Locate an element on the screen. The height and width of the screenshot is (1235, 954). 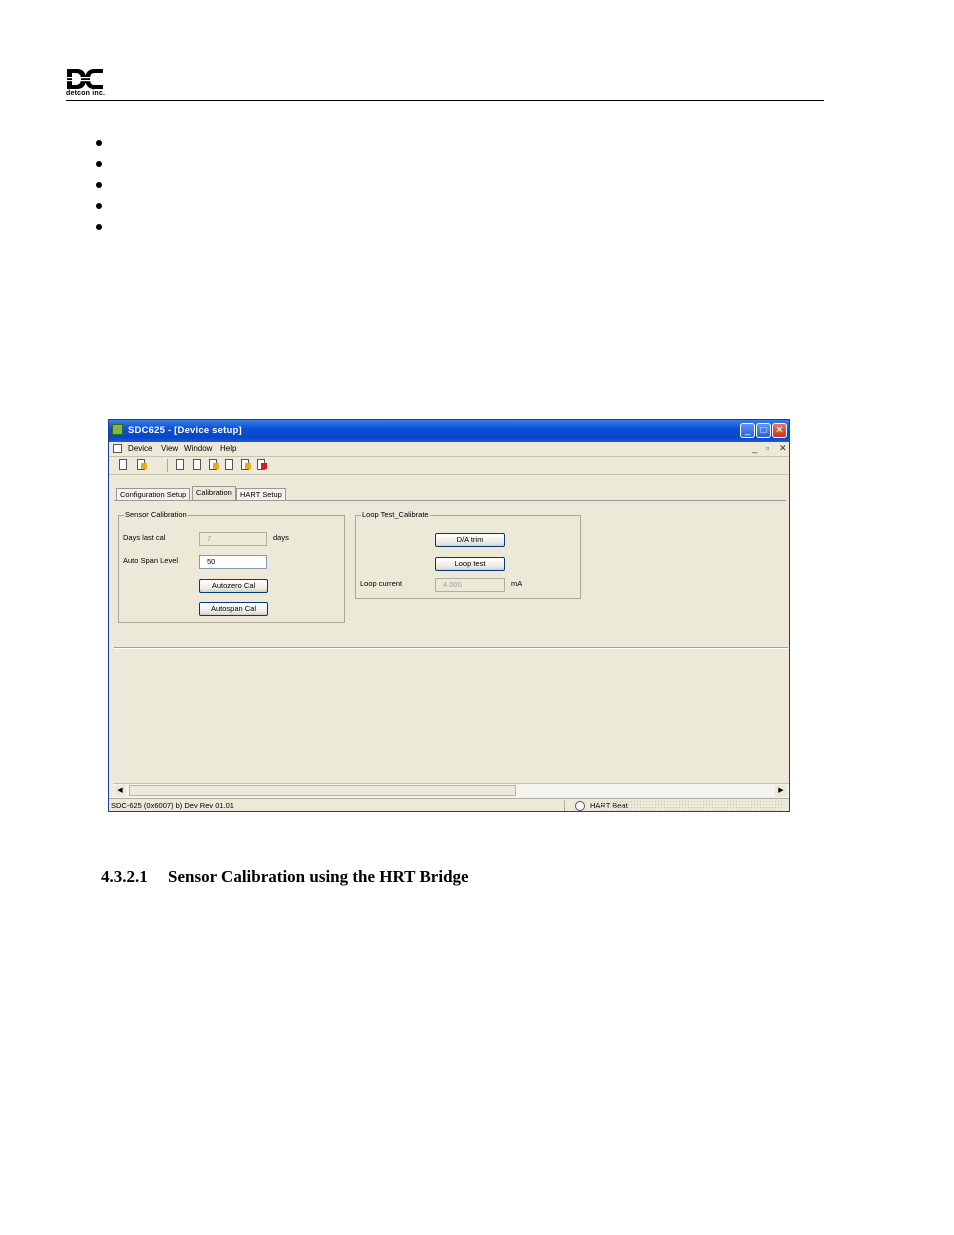
scroll-left-icon: ◀ is located at coordinates (120, 791).